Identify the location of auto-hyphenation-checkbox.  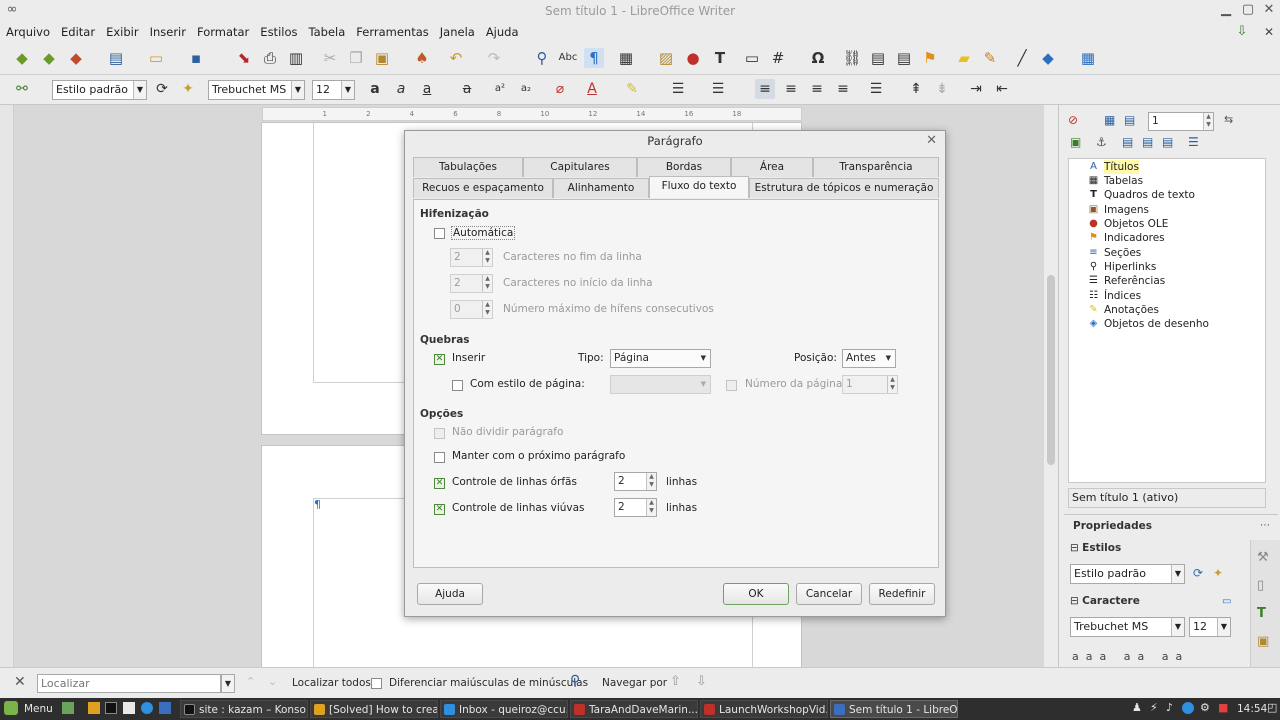
(439, 233).